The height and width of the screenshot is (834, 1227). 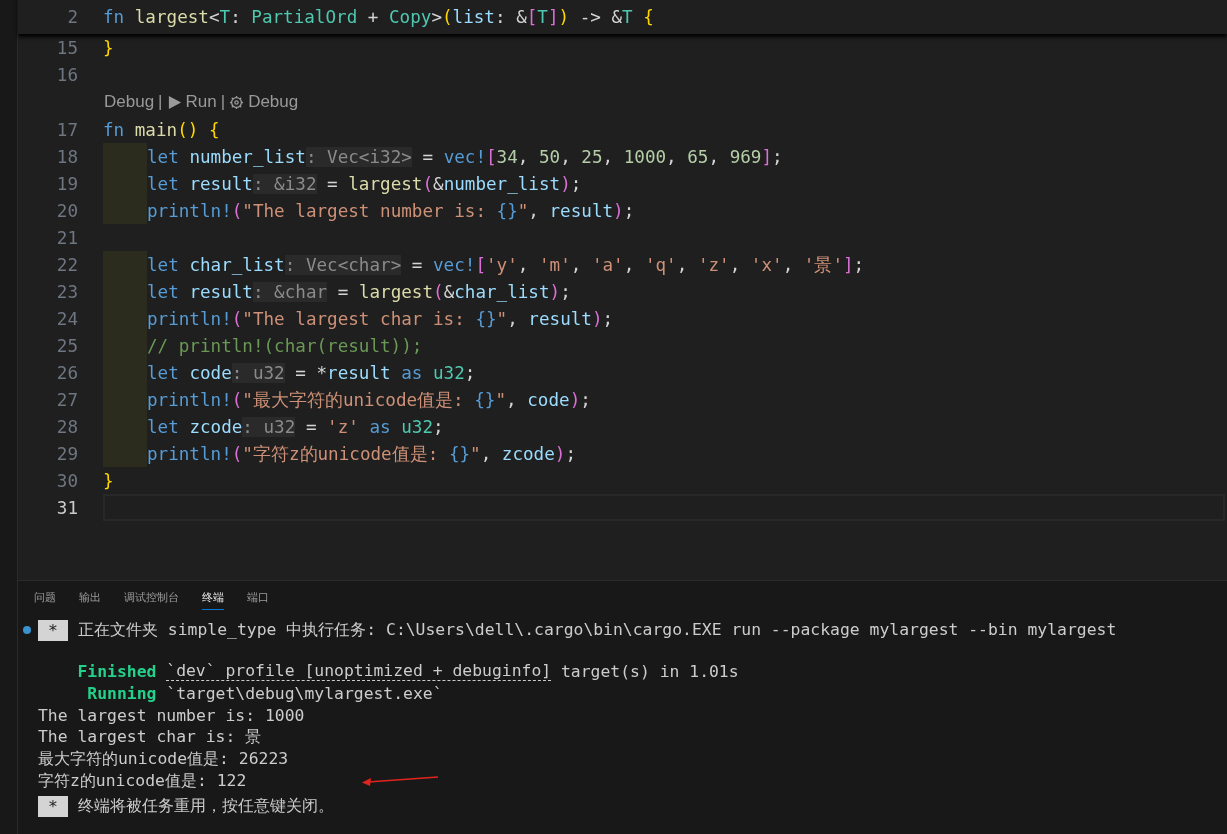 I want to click on line-number: 20, so click(x=67, y=210).